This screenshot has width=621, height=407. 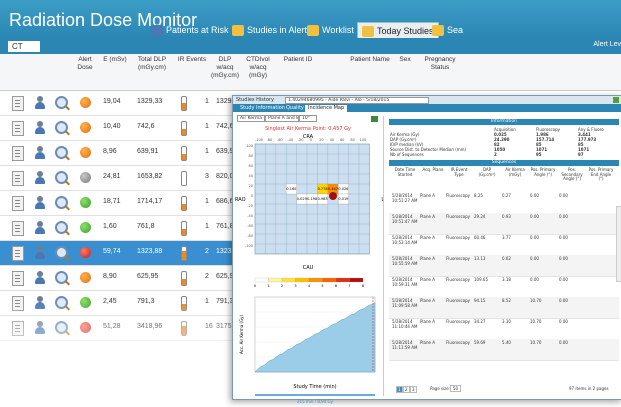 I want to click on dose-cell-label: 0.983, so click(x=323, y=199).